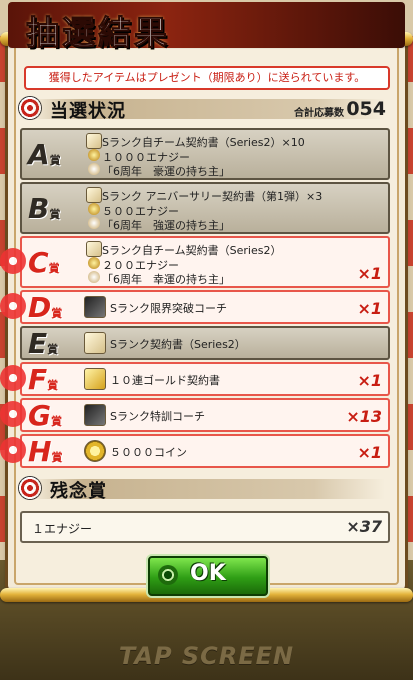  Describe the element at coordinates (366, 109) in the screenshot. I see `total-entries-value: 054` at that location.